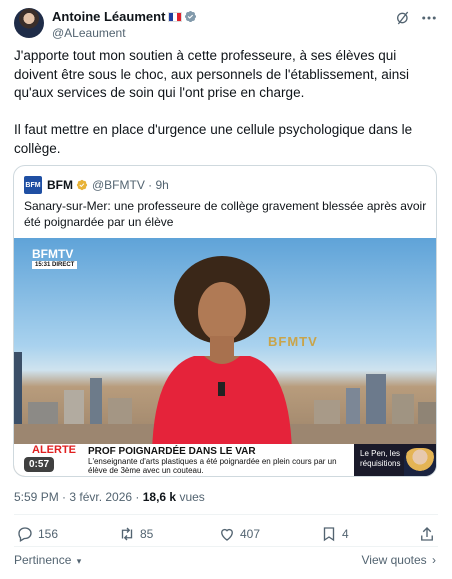  I want to click on bfm-logo: BFM, so click(33, 185).